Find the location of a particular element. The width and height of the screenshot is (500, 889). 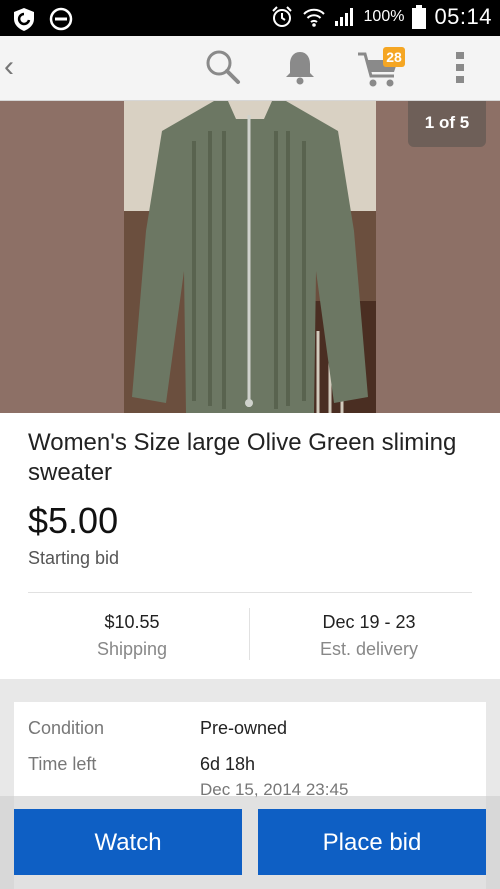

battery-percentage: 100% is located at coordinates (384, 16).